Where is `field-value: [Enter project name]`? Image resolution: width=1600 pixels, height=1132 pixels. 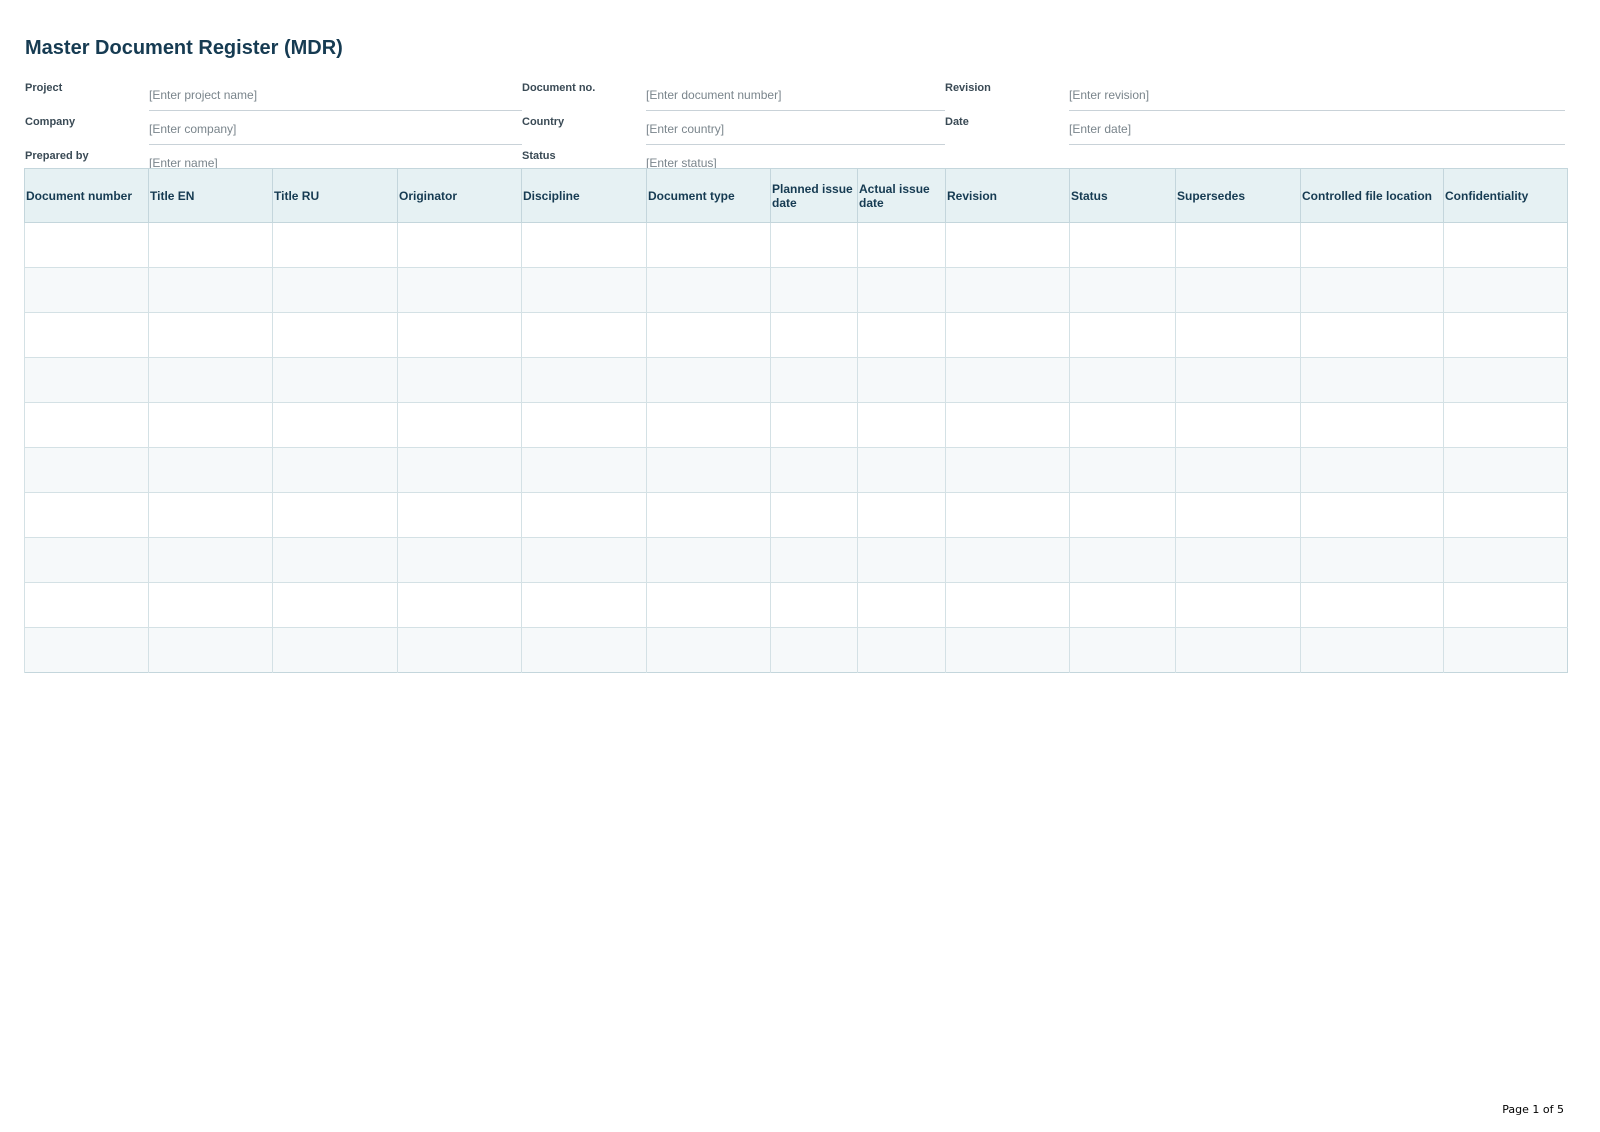 field-value: [Enter project name] is located at coordinates (335, 93).